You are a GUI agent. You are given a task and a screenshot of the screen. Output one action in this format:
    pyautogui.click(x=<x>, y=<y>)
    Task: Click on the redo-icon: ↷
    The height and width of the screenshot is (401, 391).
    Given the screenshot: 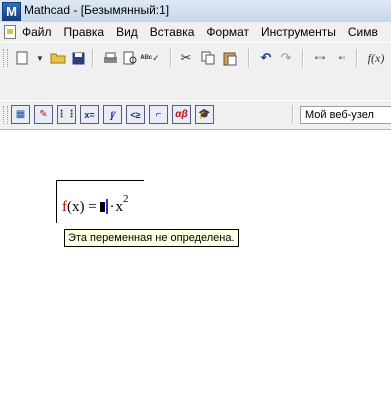 What is the action you would take?
    pyautogui.click(x=286, y=57)
    